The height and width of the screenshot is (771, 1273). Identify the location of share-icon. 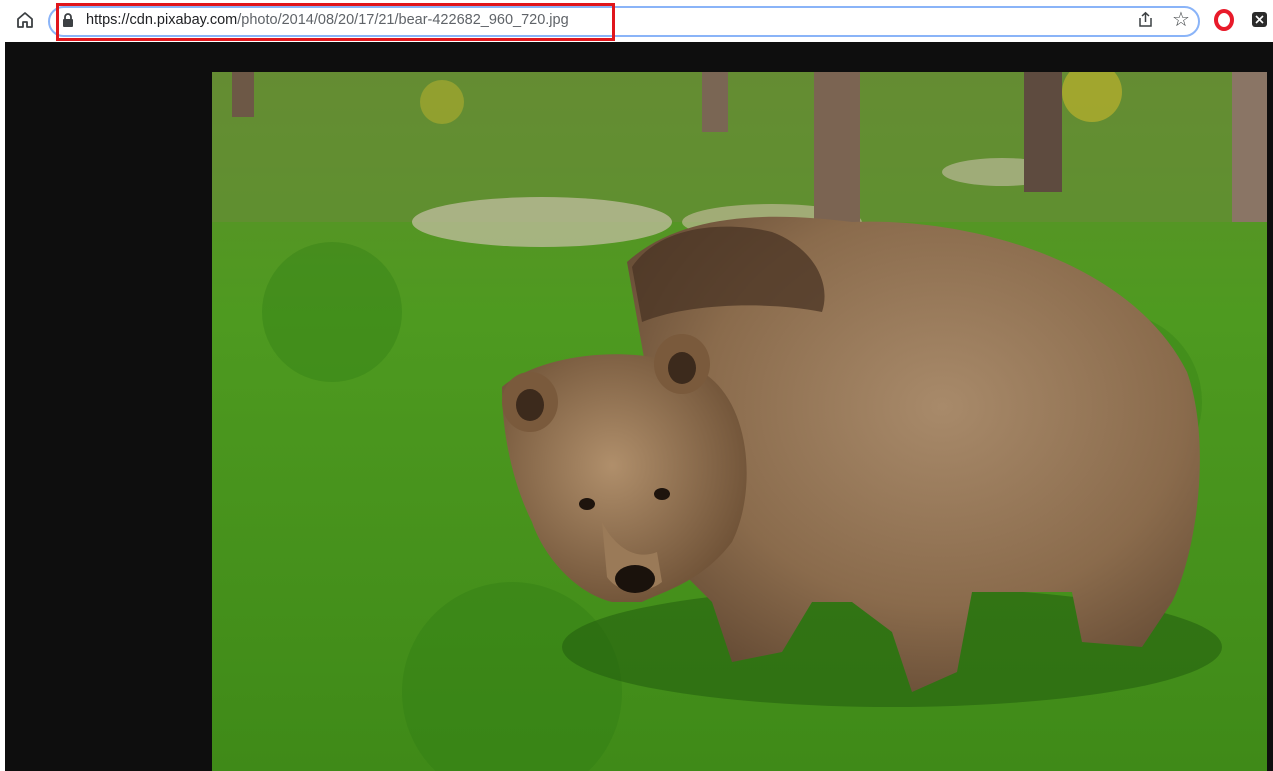
(1146, 20).